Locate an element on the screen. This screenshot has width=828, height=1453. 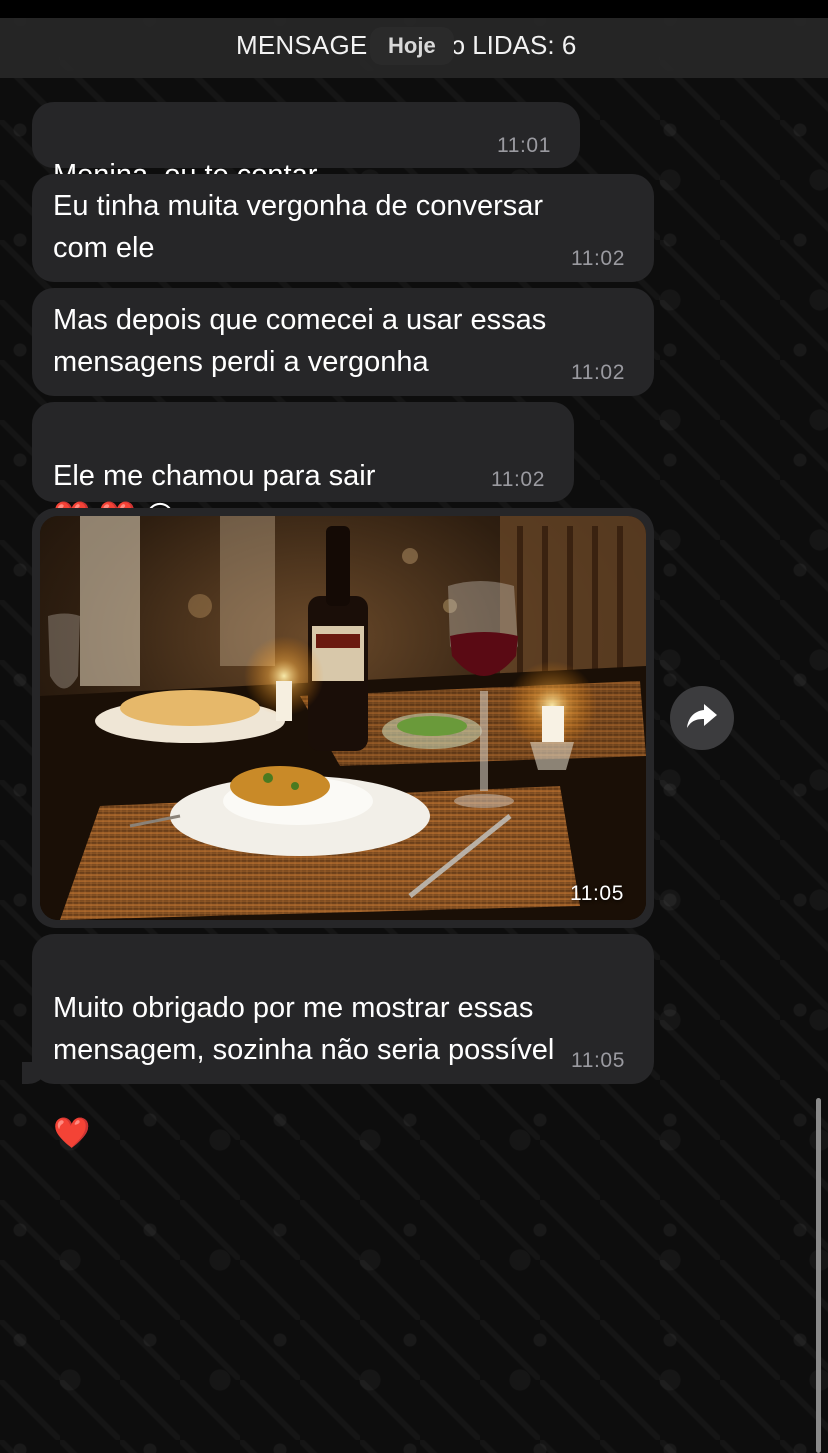
header-title: MENSAGE is located at coordinates (302, 45).